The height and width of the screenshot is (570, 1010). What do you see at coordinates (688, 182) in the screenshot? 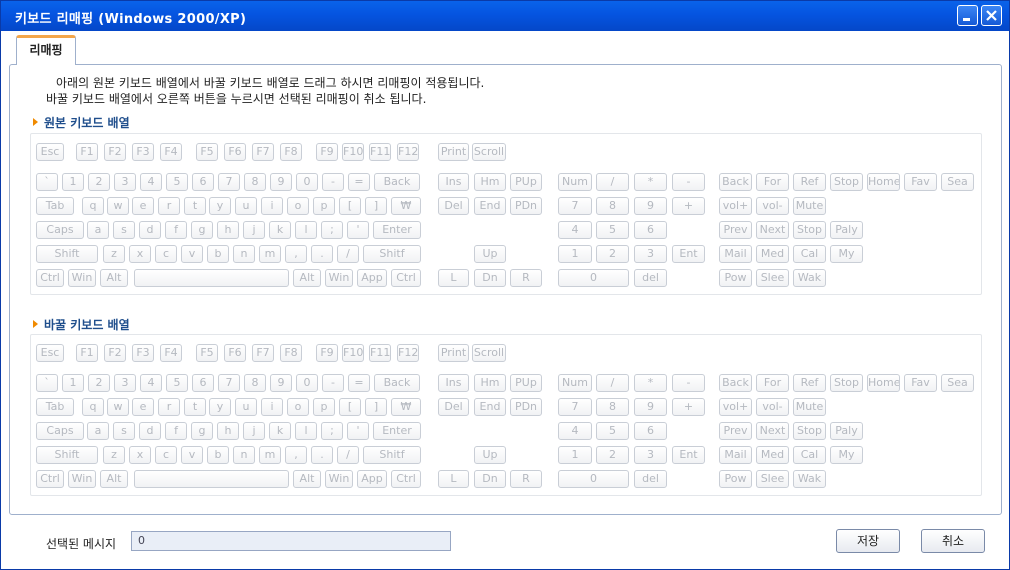
I see `key-num-minus: -` at bounding box center [688, 182].